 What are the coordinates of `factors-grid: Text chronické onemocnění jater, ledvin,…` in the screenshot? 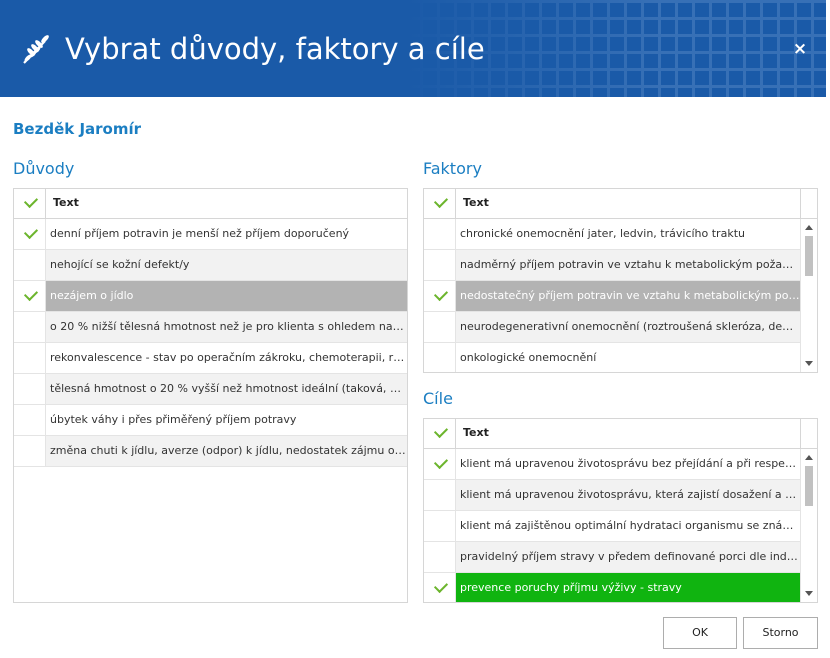 It's located at (620, 280).